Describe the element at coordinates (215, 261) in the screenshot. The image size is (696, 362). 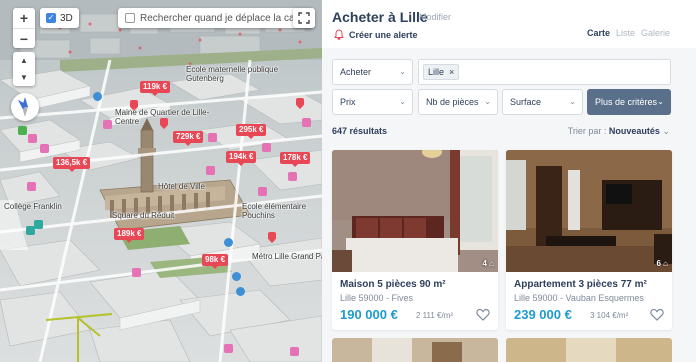
I see `price-marker: 98k €` at that location.